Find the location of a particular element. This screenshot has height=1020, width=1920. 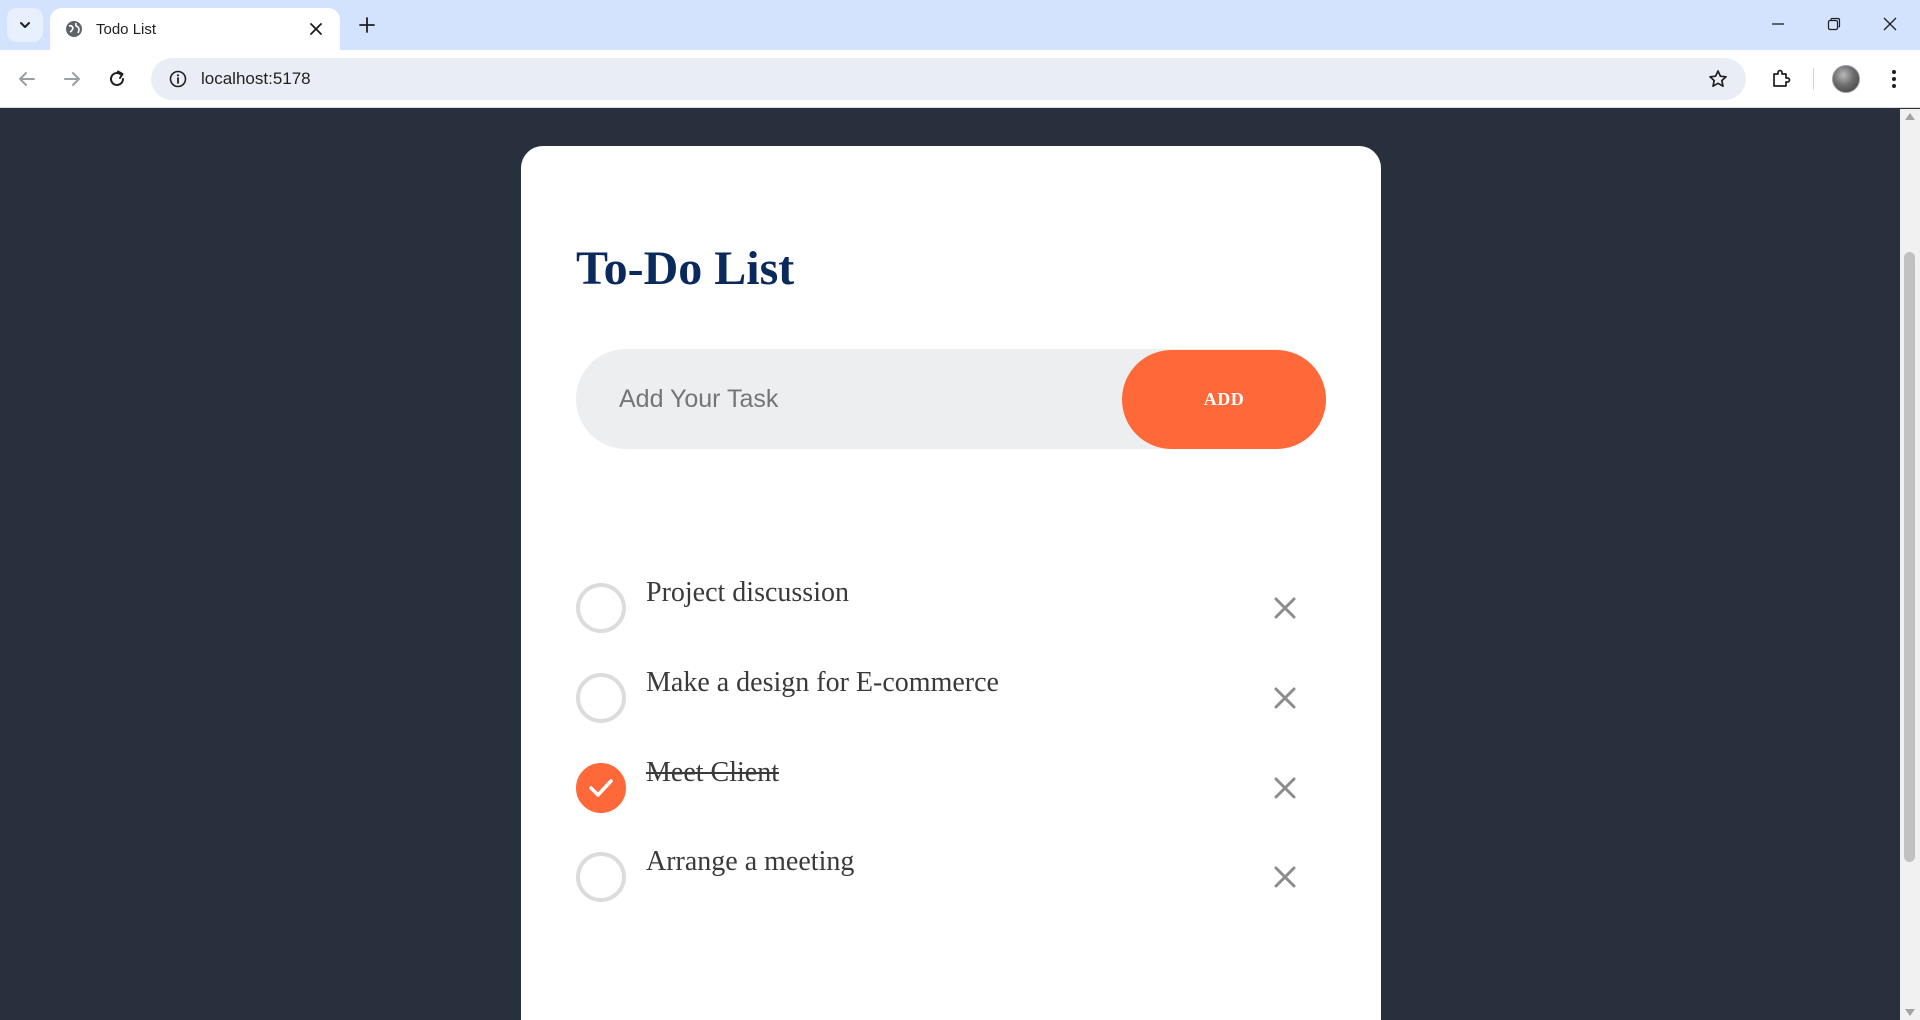

task-text: Arrange a meeting is located at coordinates (750, 861).